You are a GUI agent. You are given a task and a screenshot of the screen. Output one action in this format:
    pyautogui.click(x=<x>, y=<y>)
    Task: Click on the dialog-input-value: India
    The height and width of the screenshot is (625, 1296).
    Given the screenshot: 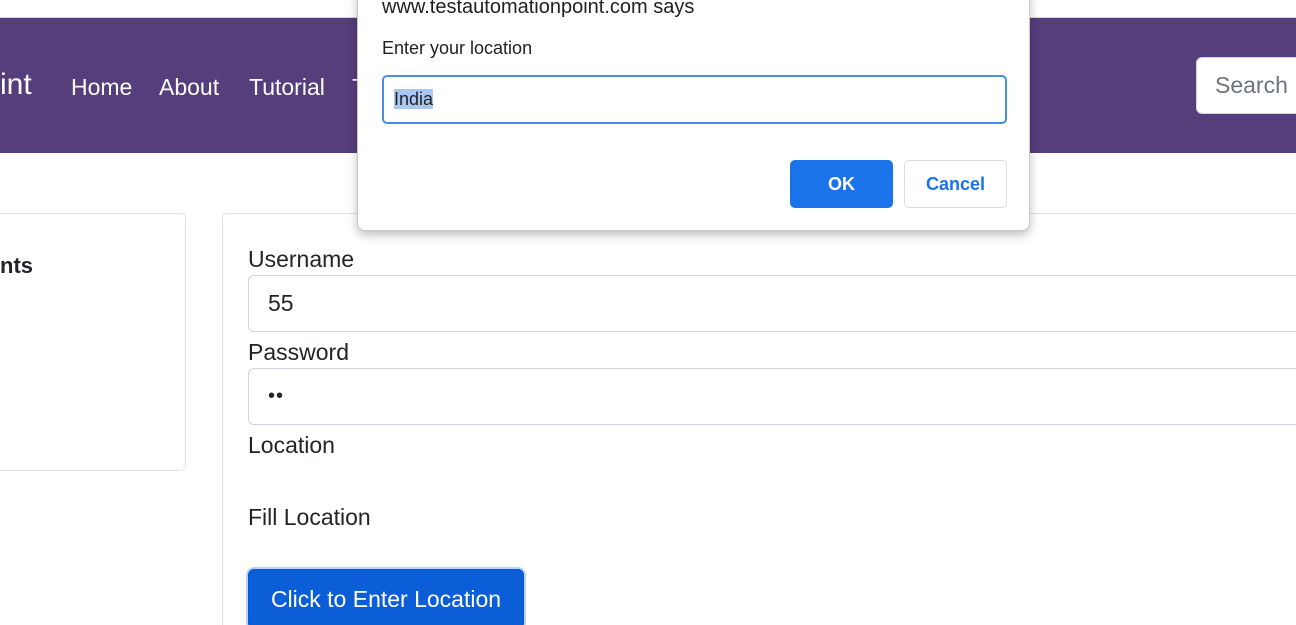 What is the action you would take?
    pyautogui.click(x=414, y=99)
    